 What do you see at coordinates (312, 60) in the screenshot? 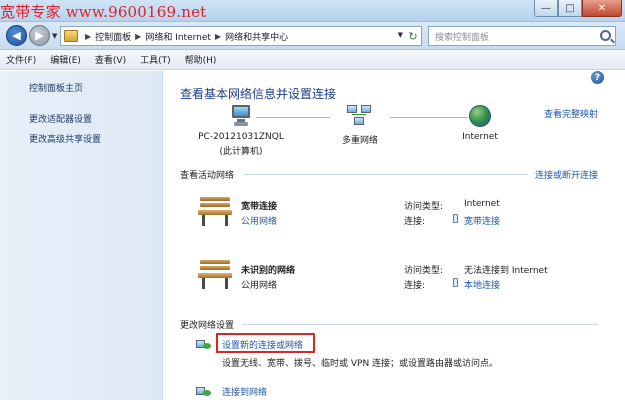
I see `menu-bar: 文件(F) 编辑(E) 查看(V) 工具(T) 帮助(H)` at bounding box center [312, 60].